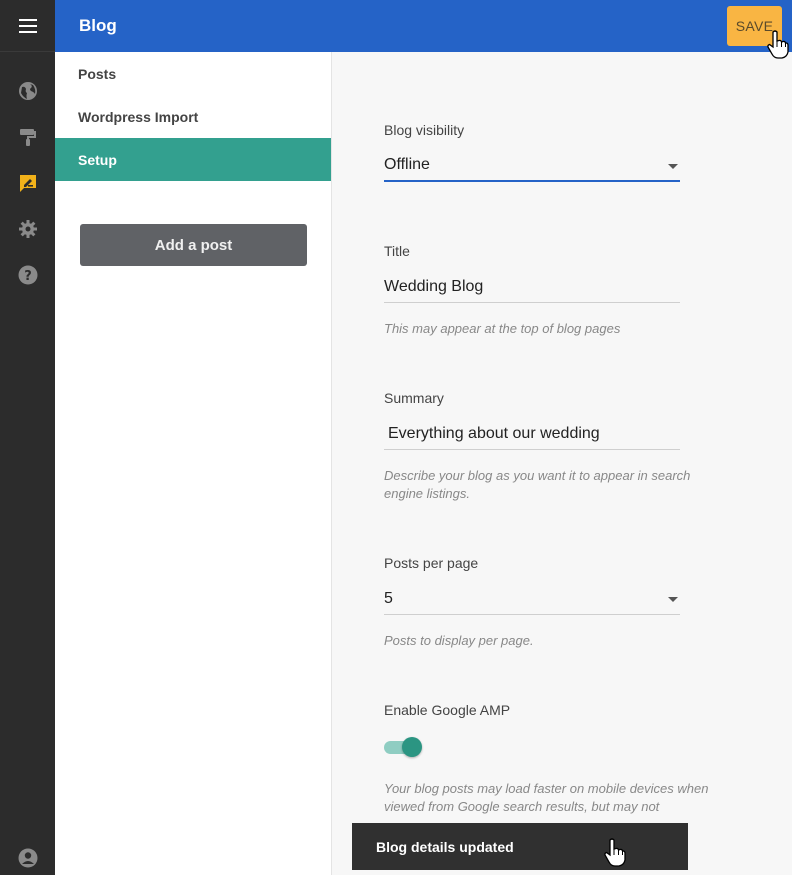 Image resolution: width=792 pixels, height=875 pixels. What do you see at coordinates (502, 328) in the screenshot?
I see `title-hint: This may appear at the top of blog pages` at bounding box center [502, 328].